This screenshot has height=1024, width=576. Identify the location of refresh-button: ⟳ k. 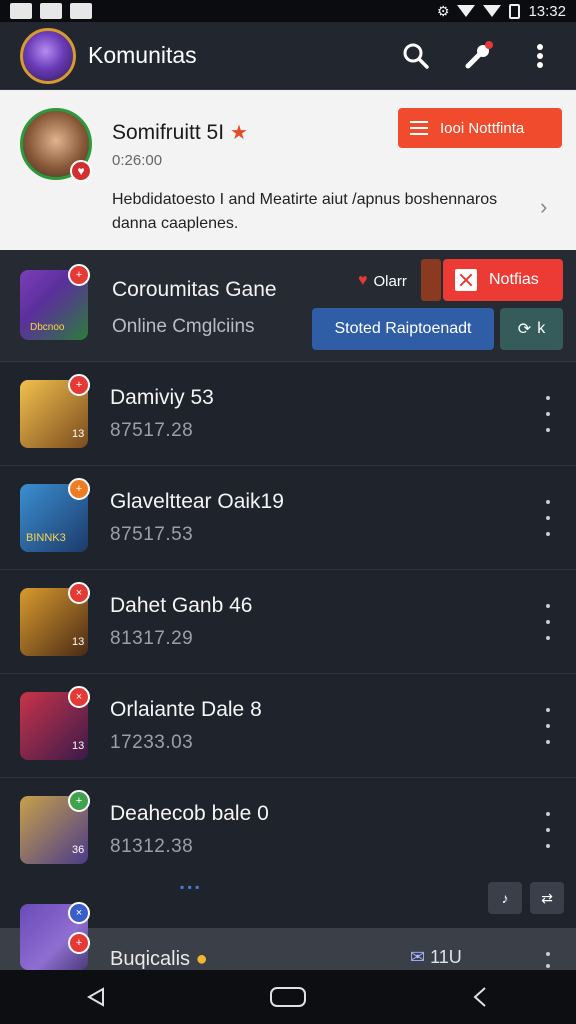
(531, 329).